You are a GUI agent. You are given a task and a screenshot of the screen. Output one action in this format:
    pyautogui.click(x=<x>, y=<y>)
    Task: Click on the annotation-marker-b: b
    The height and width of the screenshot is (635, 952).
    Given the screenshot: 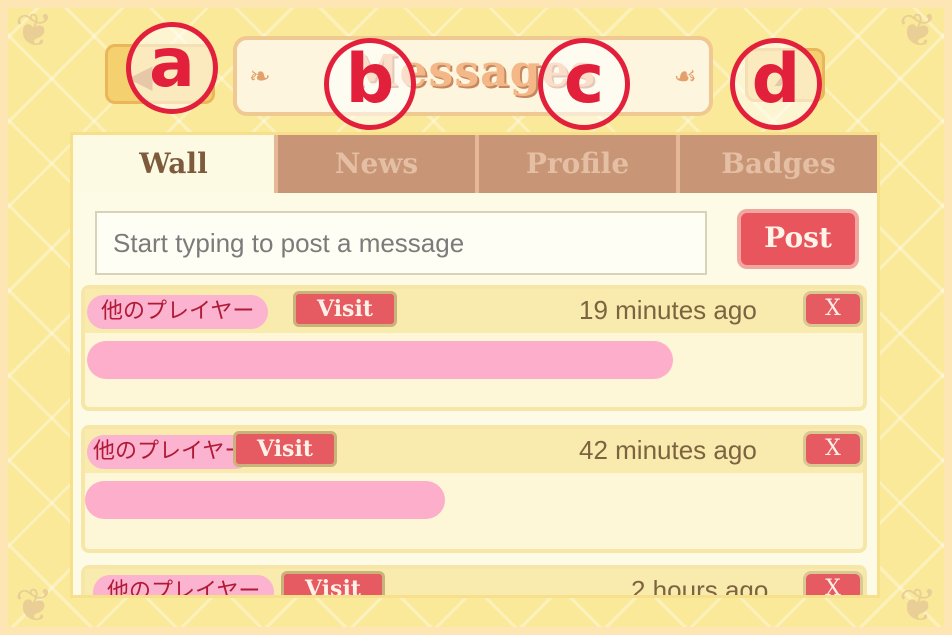 What is the action you would take?
    pyautogui.click(x=370, y=84)
    